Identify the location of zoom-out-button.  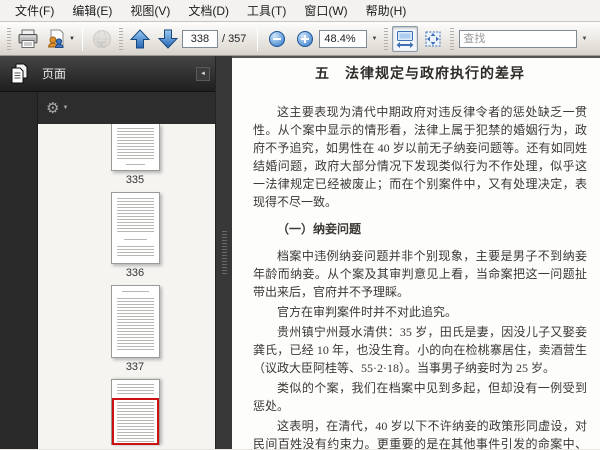
(277, 39).